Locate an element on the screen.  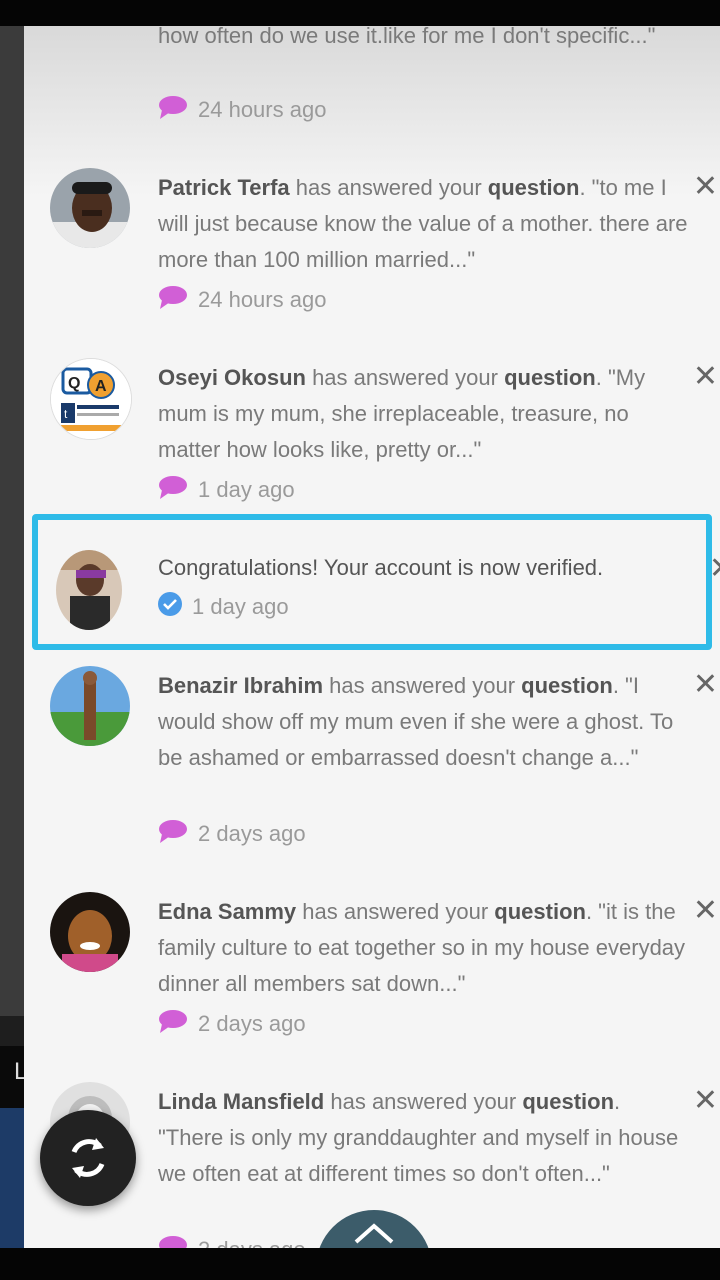
svg-text: Q is located at coordinates (74, 383).